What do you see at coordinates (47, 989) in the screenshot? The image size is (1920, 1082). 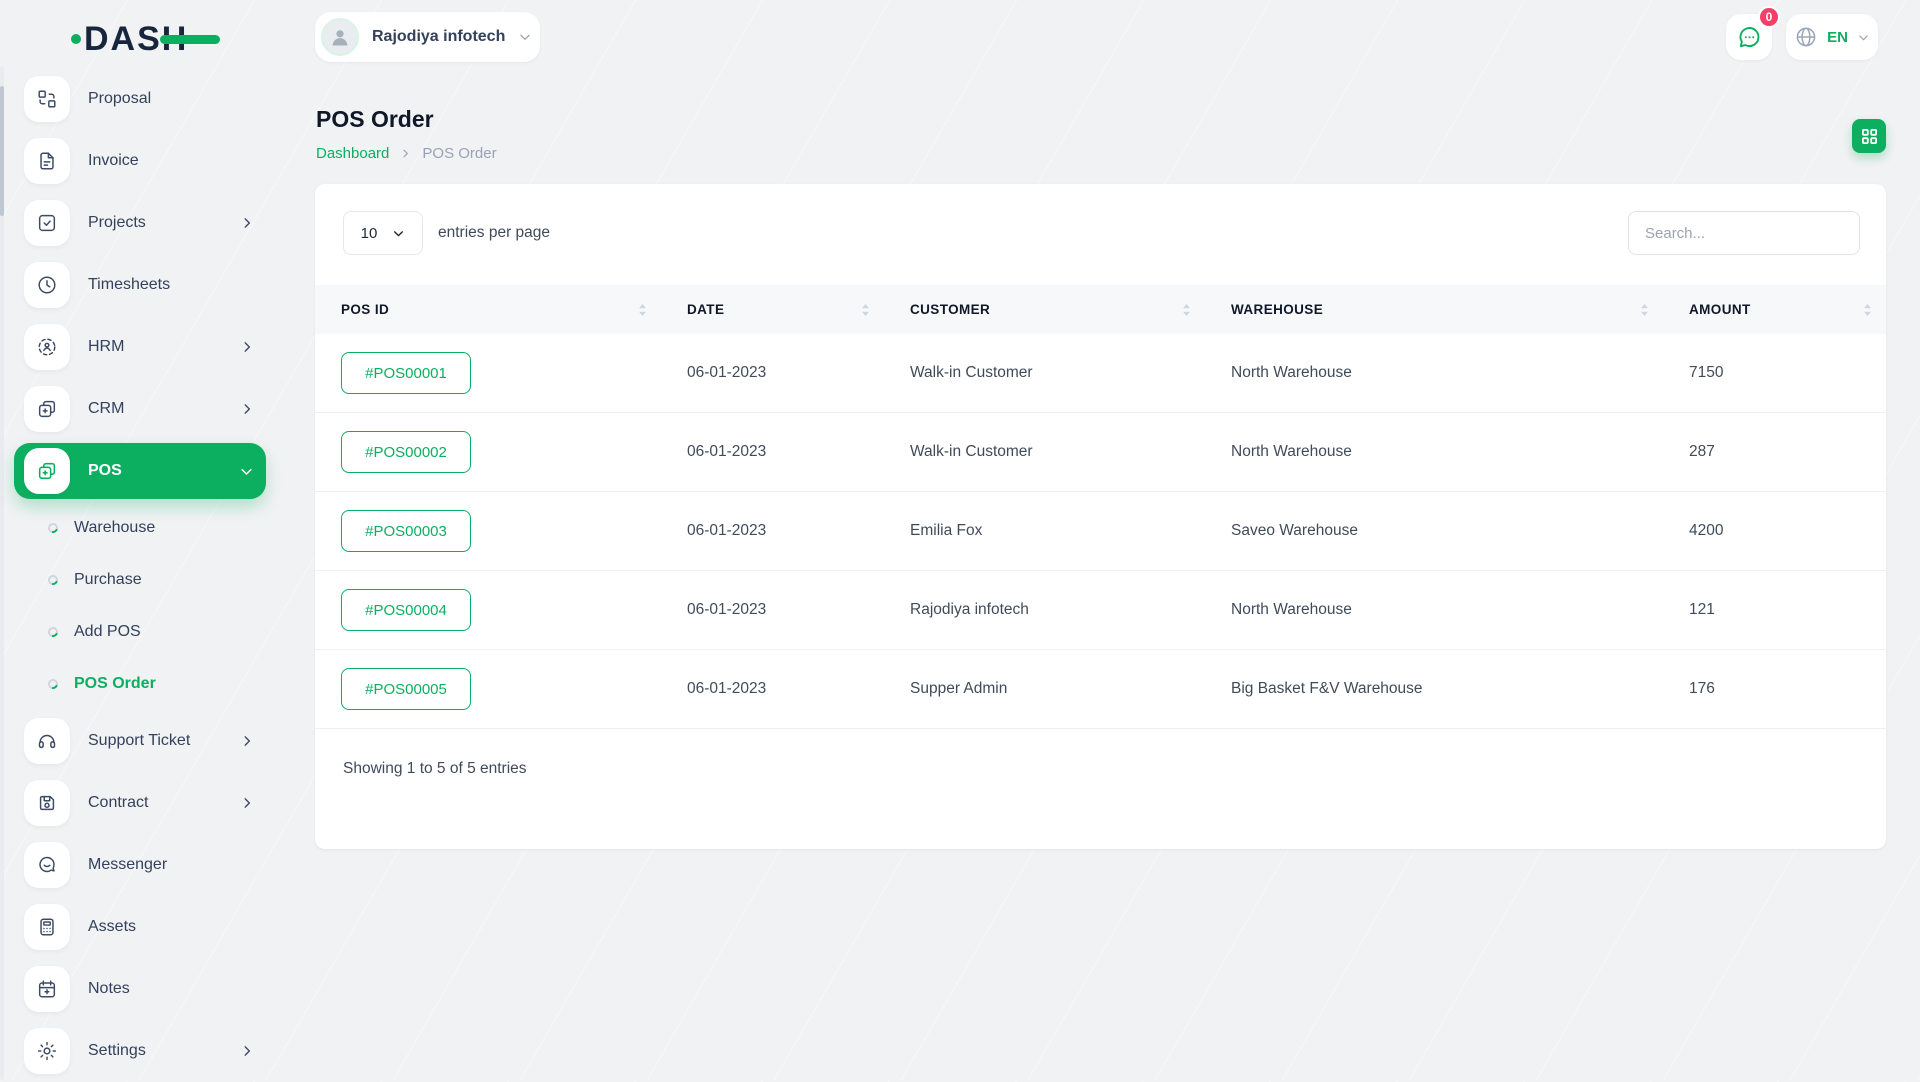 I see `calendar-icon` at bounding box center [47, 989].